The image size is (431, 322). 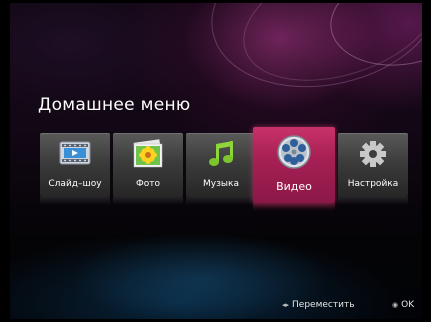 I want to click on gear-icon, so click(x=373, y=156).